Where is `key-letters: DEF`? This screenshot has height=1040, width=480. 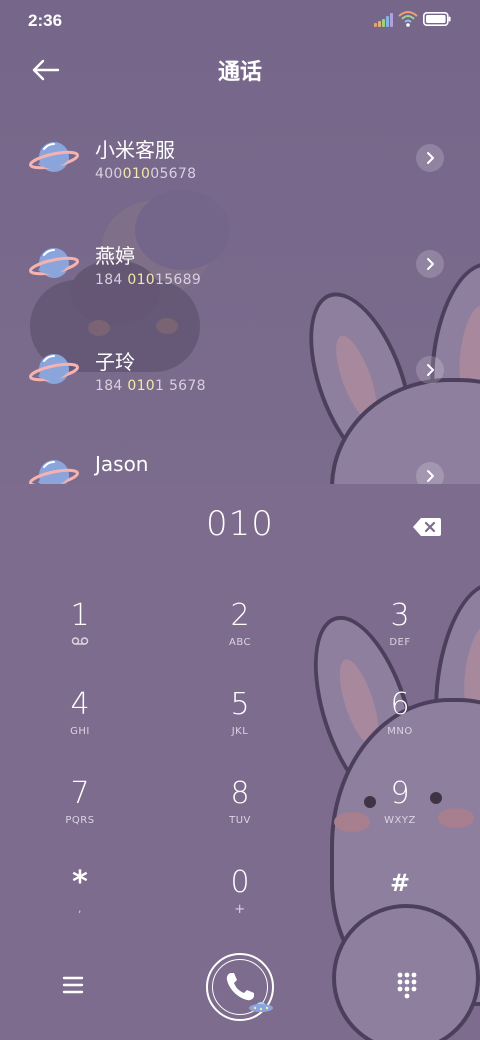
key-letters: DEF is located at coordinates (400, 642).